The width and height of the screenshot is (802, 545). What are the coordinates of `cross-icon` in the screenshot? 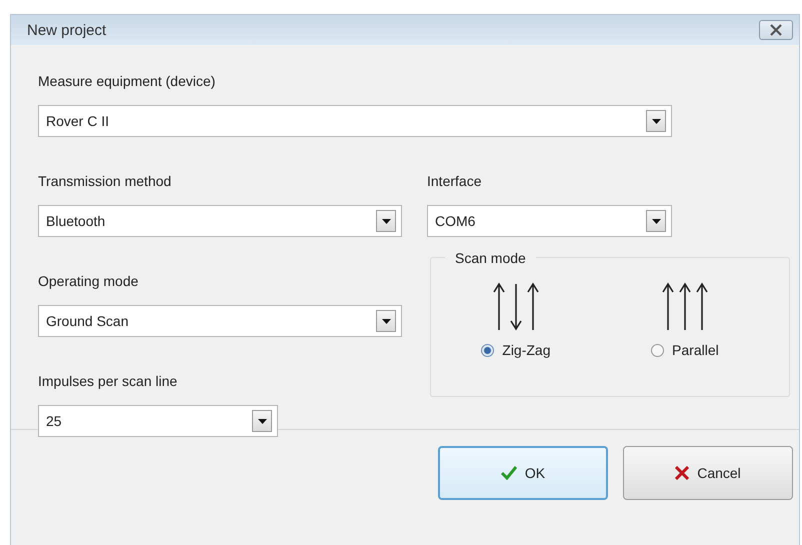 It's located at (682, 473).